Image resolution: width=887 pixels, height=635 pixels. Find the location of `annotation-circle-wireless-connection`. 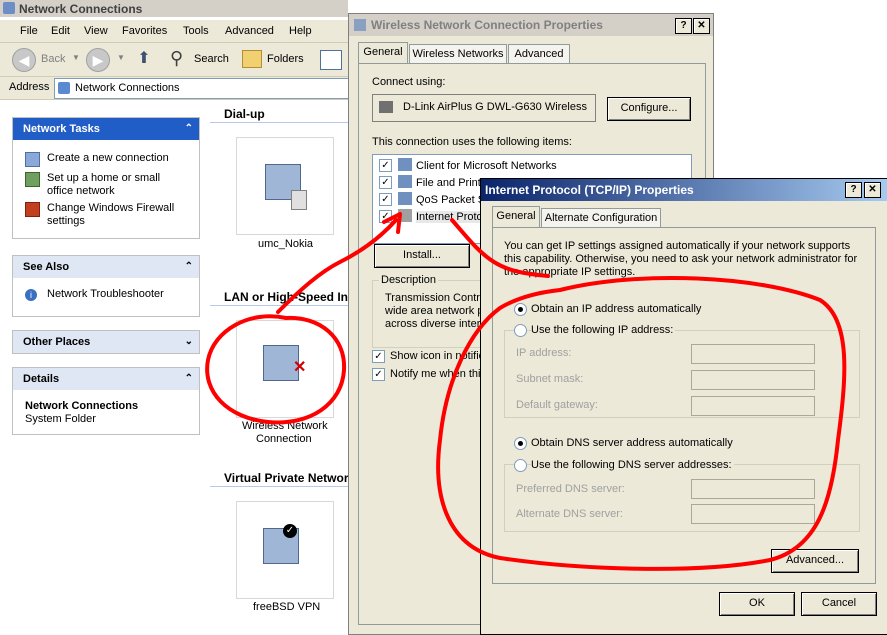

annotation-circle-wireless-connection is located at coordinates (276, 369).